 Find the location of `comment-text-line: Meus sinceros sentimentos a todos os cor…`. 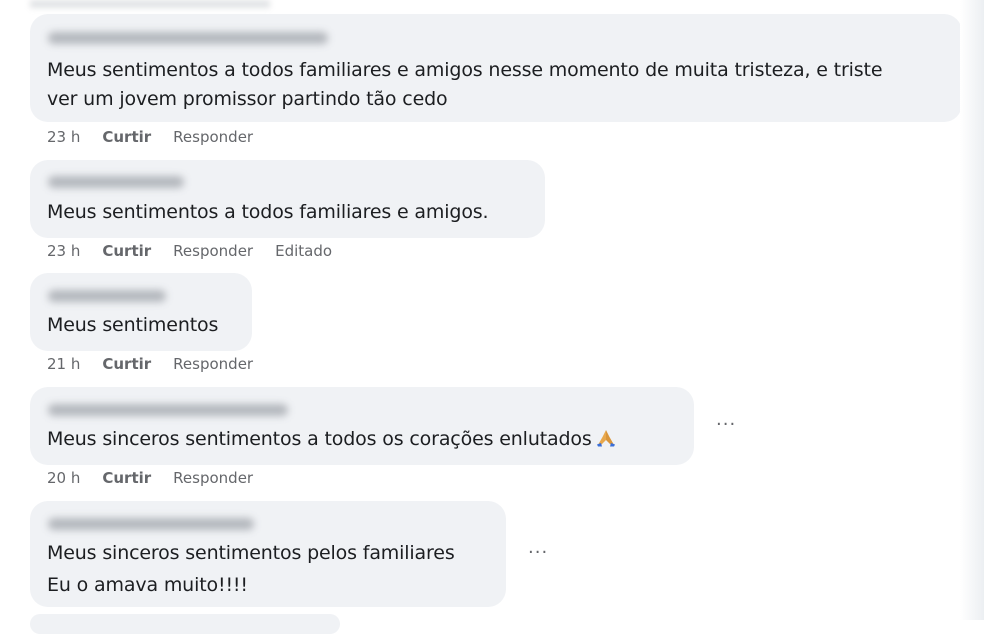

comment-text-line: Meus sinceros sentimentos a todos os cor… is located at coordinates (331, 439).